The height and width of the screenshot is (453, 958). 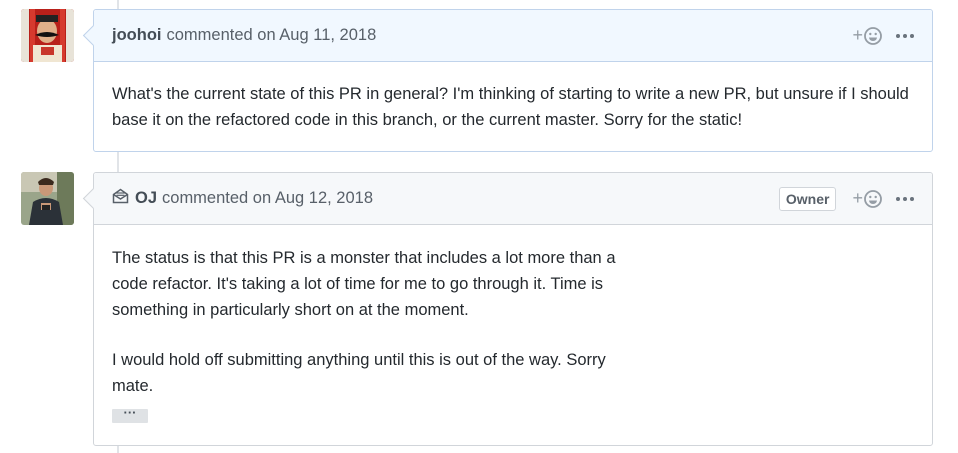 What do you see at coordinates (120, 198) in the screenshot?
I see `mail-read-icon` at bounding box center [120, 198].